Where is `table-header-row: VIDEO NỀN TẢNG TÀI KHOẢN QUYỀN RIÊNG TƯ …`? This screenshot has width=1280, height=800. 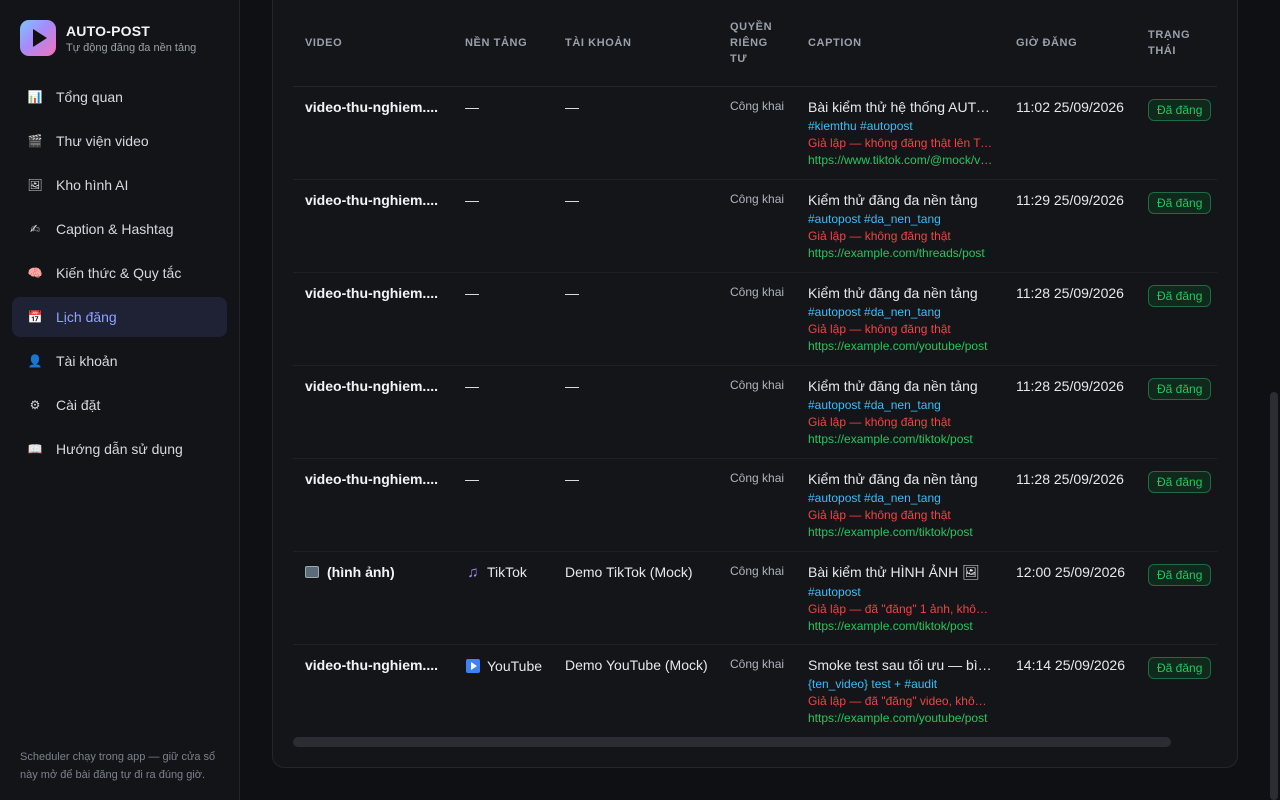
table-header-row: VIDEO NỀN TẢNG TÀI KHOẢN QUYỀN RIÊNG TƯ … is located at coordinates (755, 44).